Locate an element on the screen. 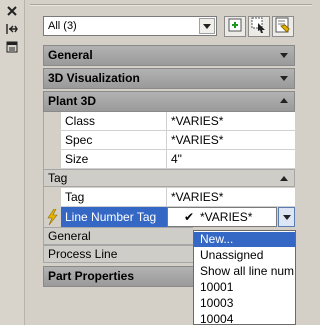 The width and height of the screenshot is (320, 325). select-objects-icon is located at coordinates (259, 26).